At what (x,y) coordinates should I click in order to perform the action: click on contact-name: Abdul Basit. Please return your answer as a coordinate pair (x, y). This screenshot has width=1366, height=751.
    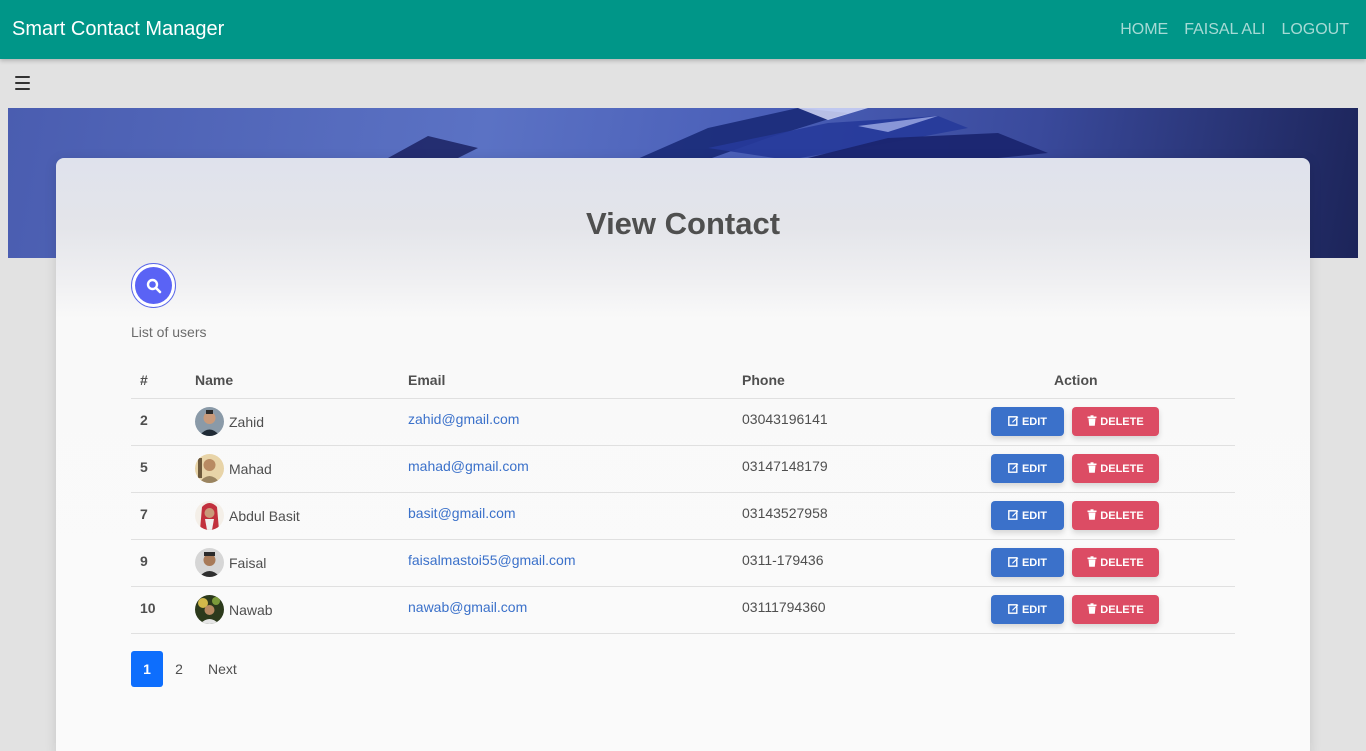
    Looking at the image, I should click on (264, 515).